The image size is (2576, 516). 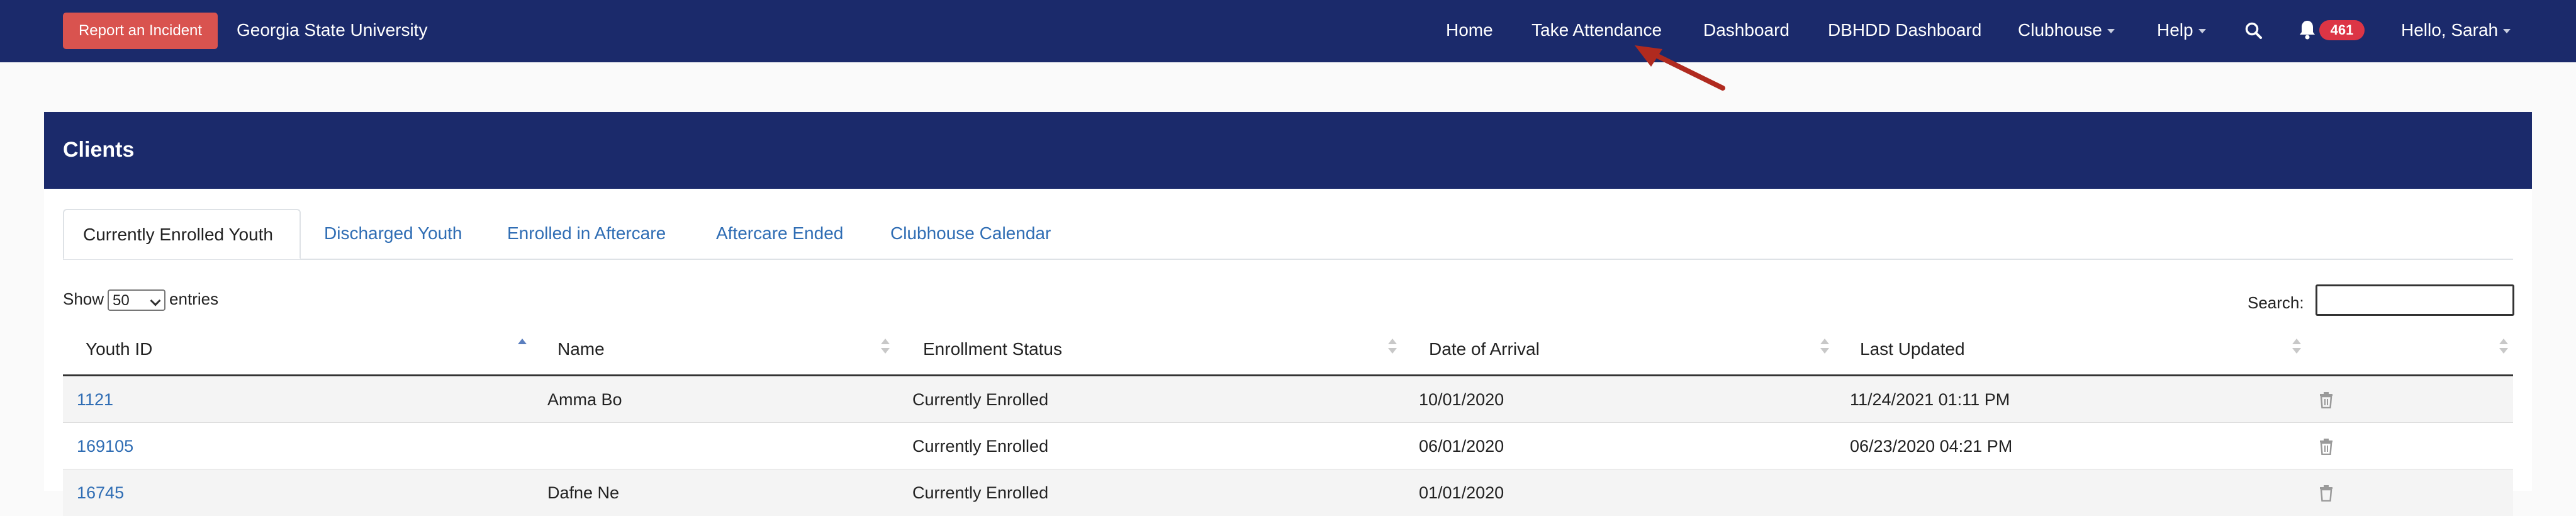 I want to click on cell-name: Amma Bo, so click(x=584, y=399).